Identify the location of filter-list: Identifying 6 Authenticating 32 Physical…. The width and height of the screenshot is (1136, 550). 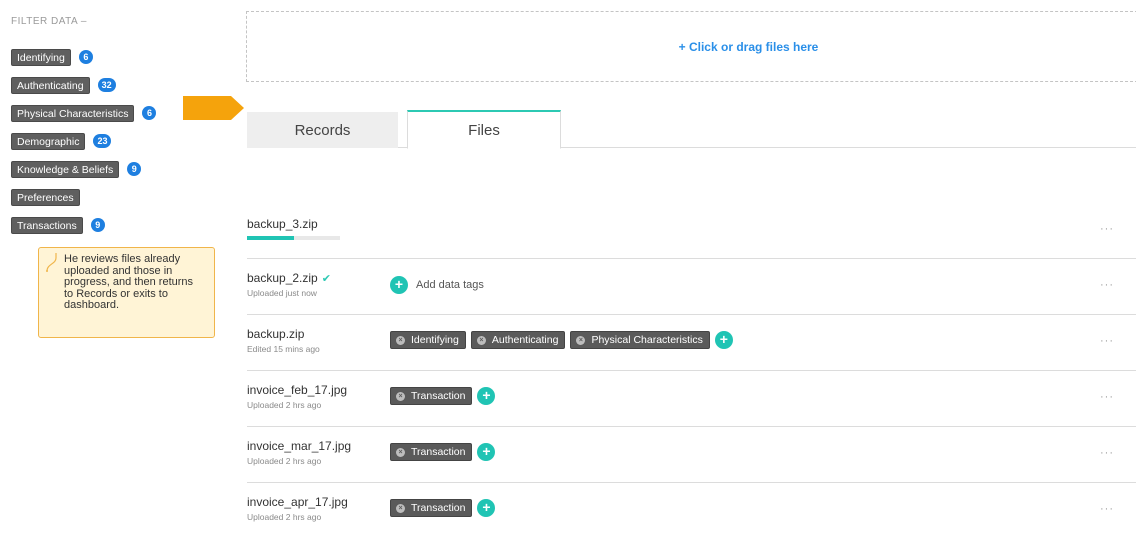
(84, 141).